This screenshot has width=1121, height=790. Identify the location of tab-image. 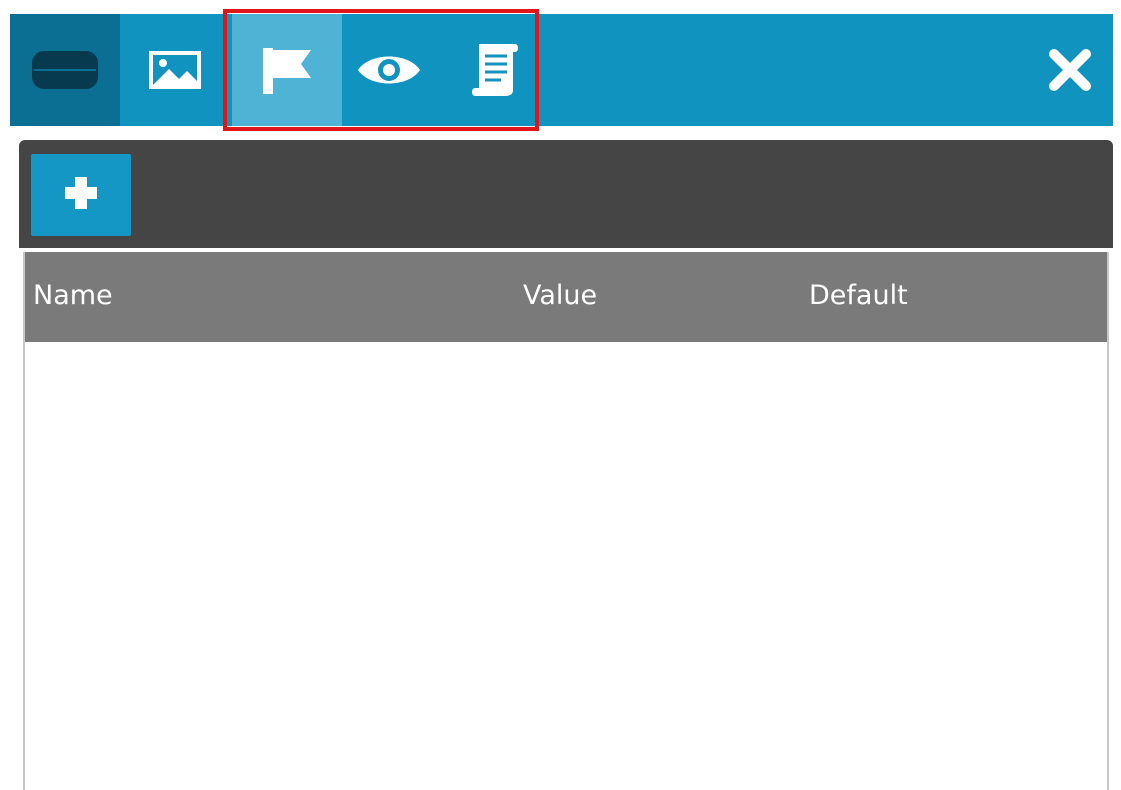
(175, 70).